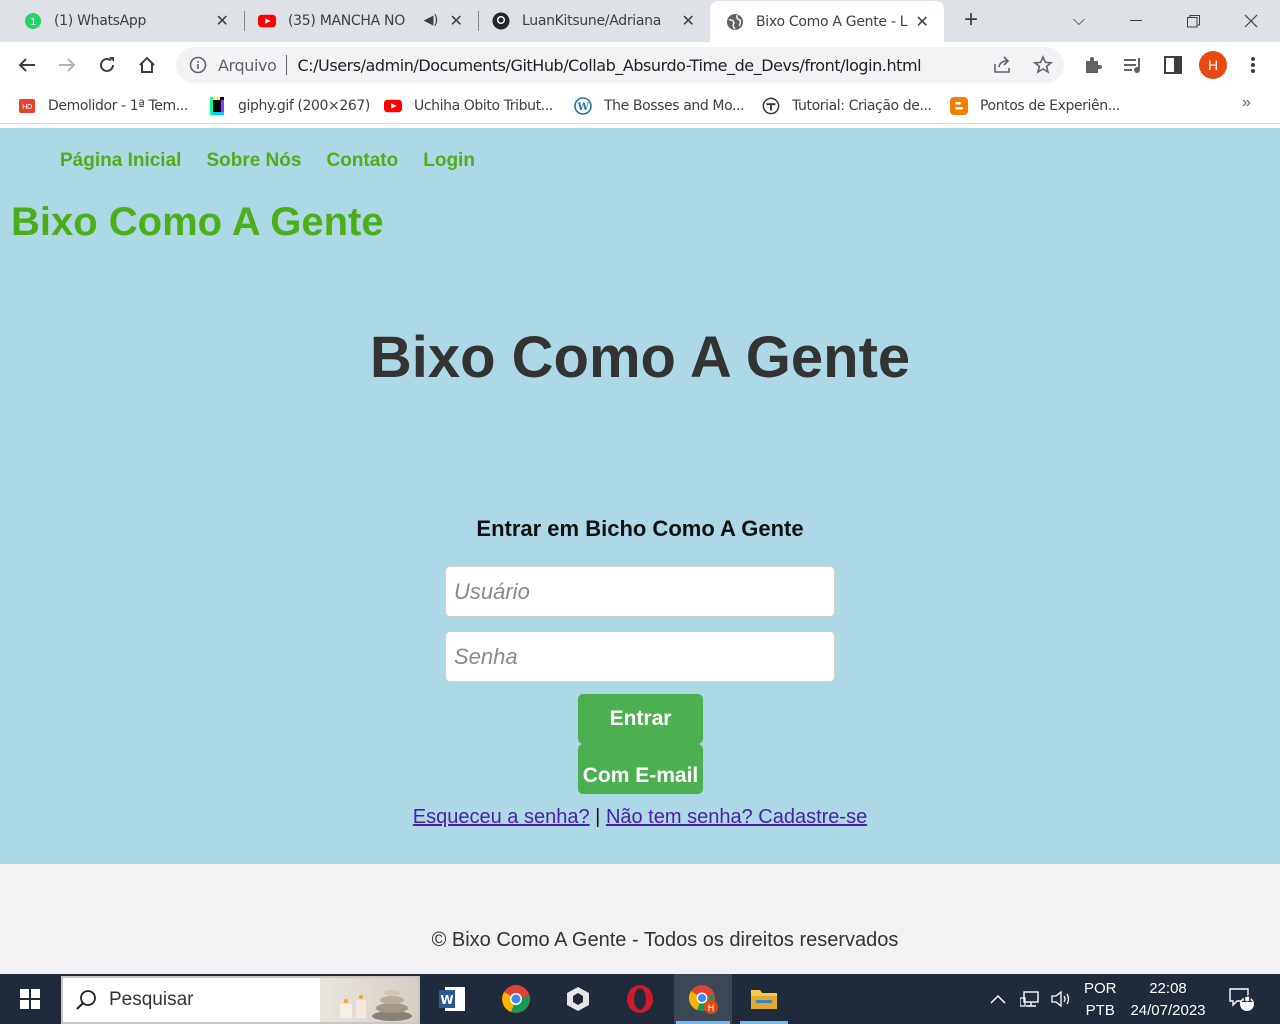  Describe the element at coordinates (1246, 103) in the screenshot. I see `bookmarks-more-icon: »` at that location.